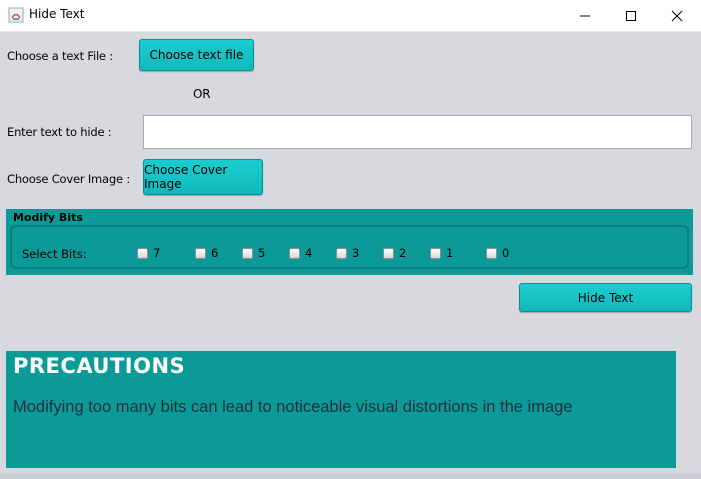 The height and width of the screenshot is (479, 701). I want to click on bit-label: 7, so click(157, 253).